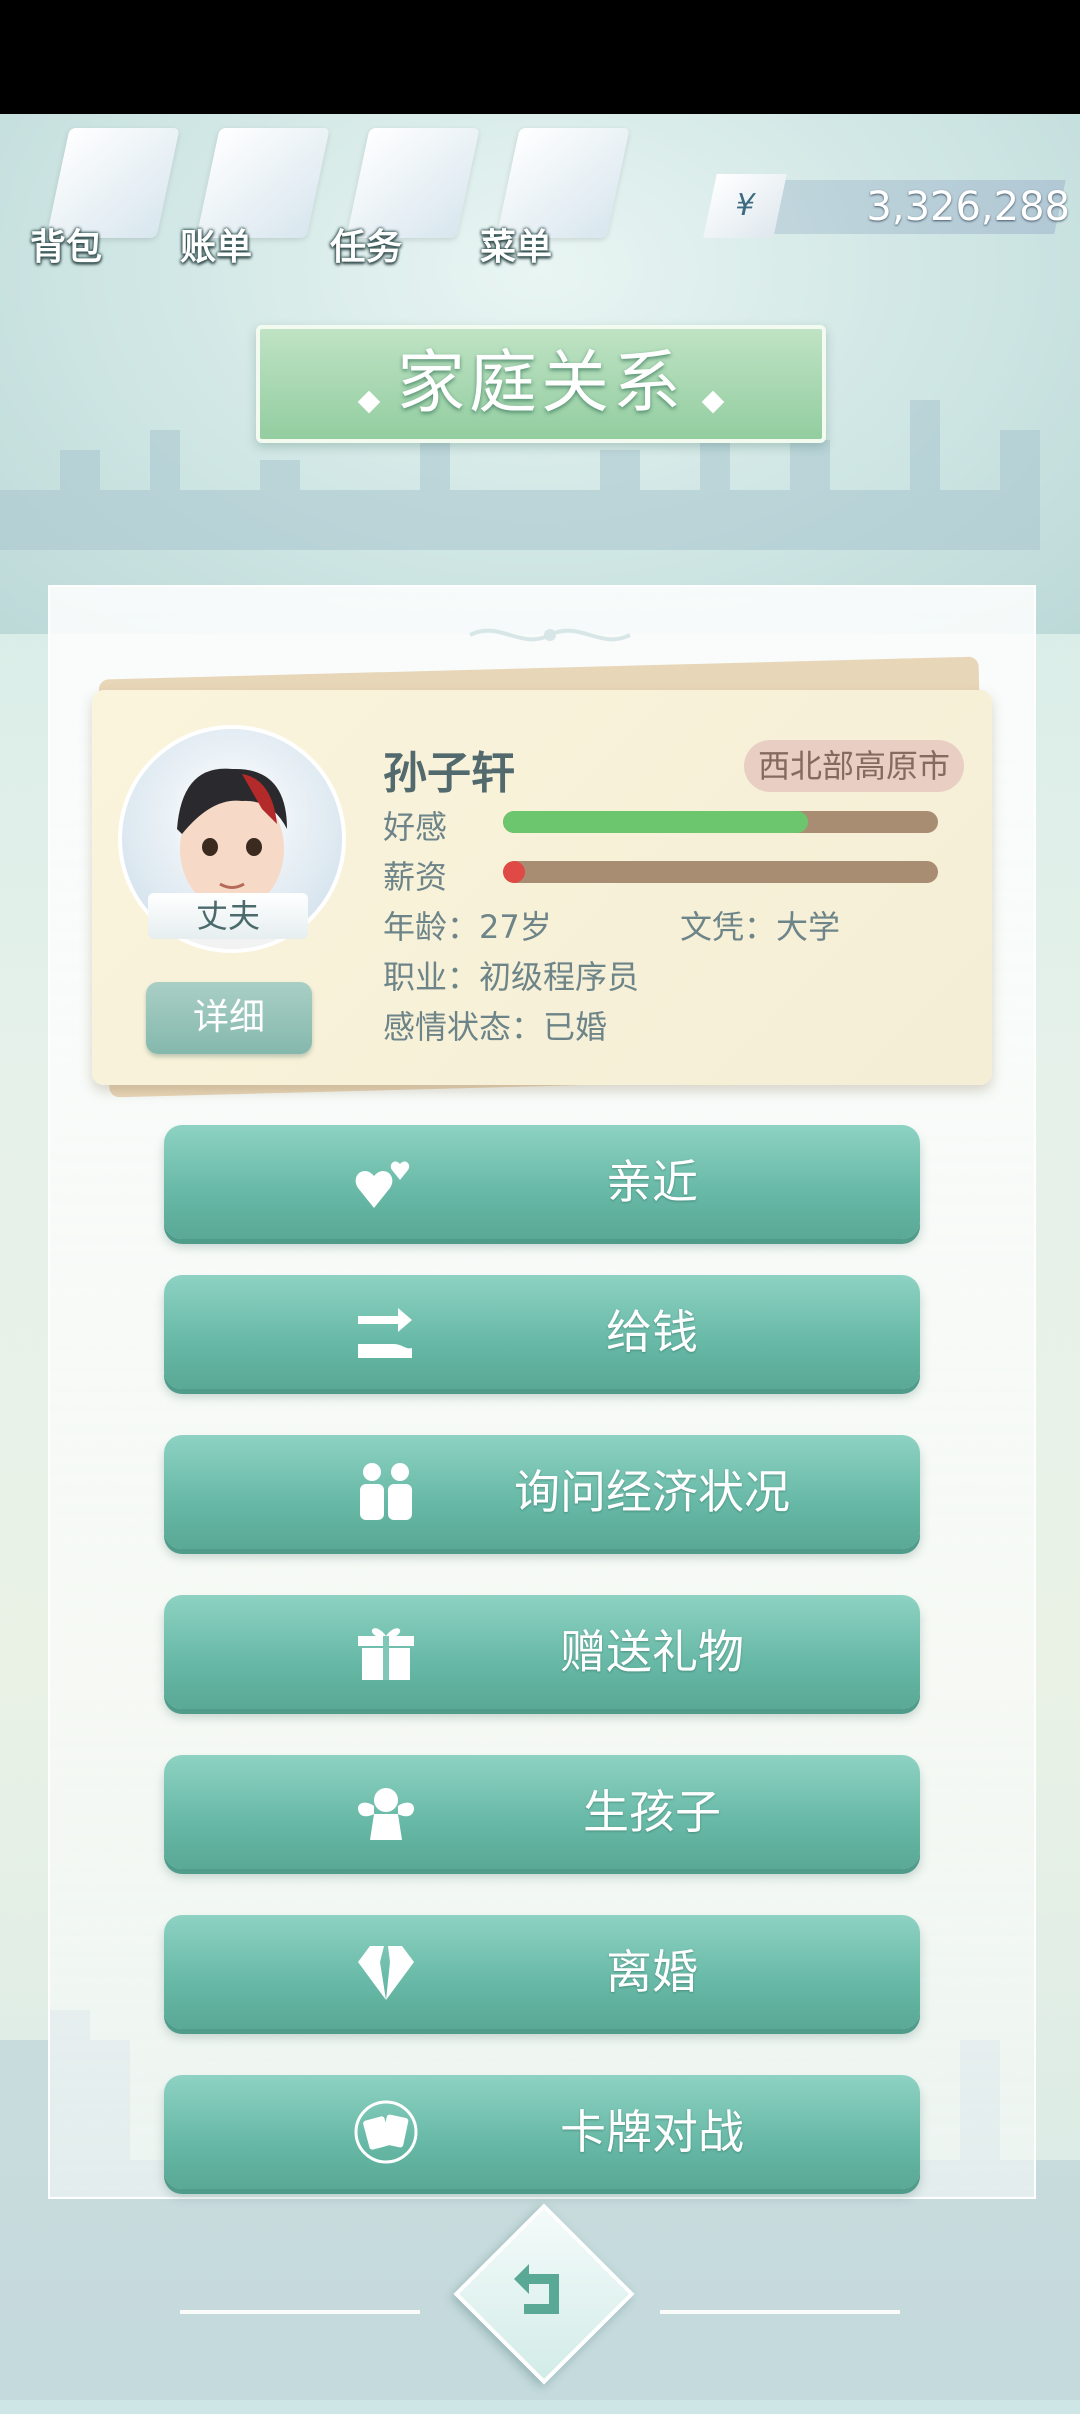 This screenshot has width=1080, height=2414. Describe the element at coordinates (854, 766) in the screenshot. I see `city-badge: 西北部高原市` at that location.